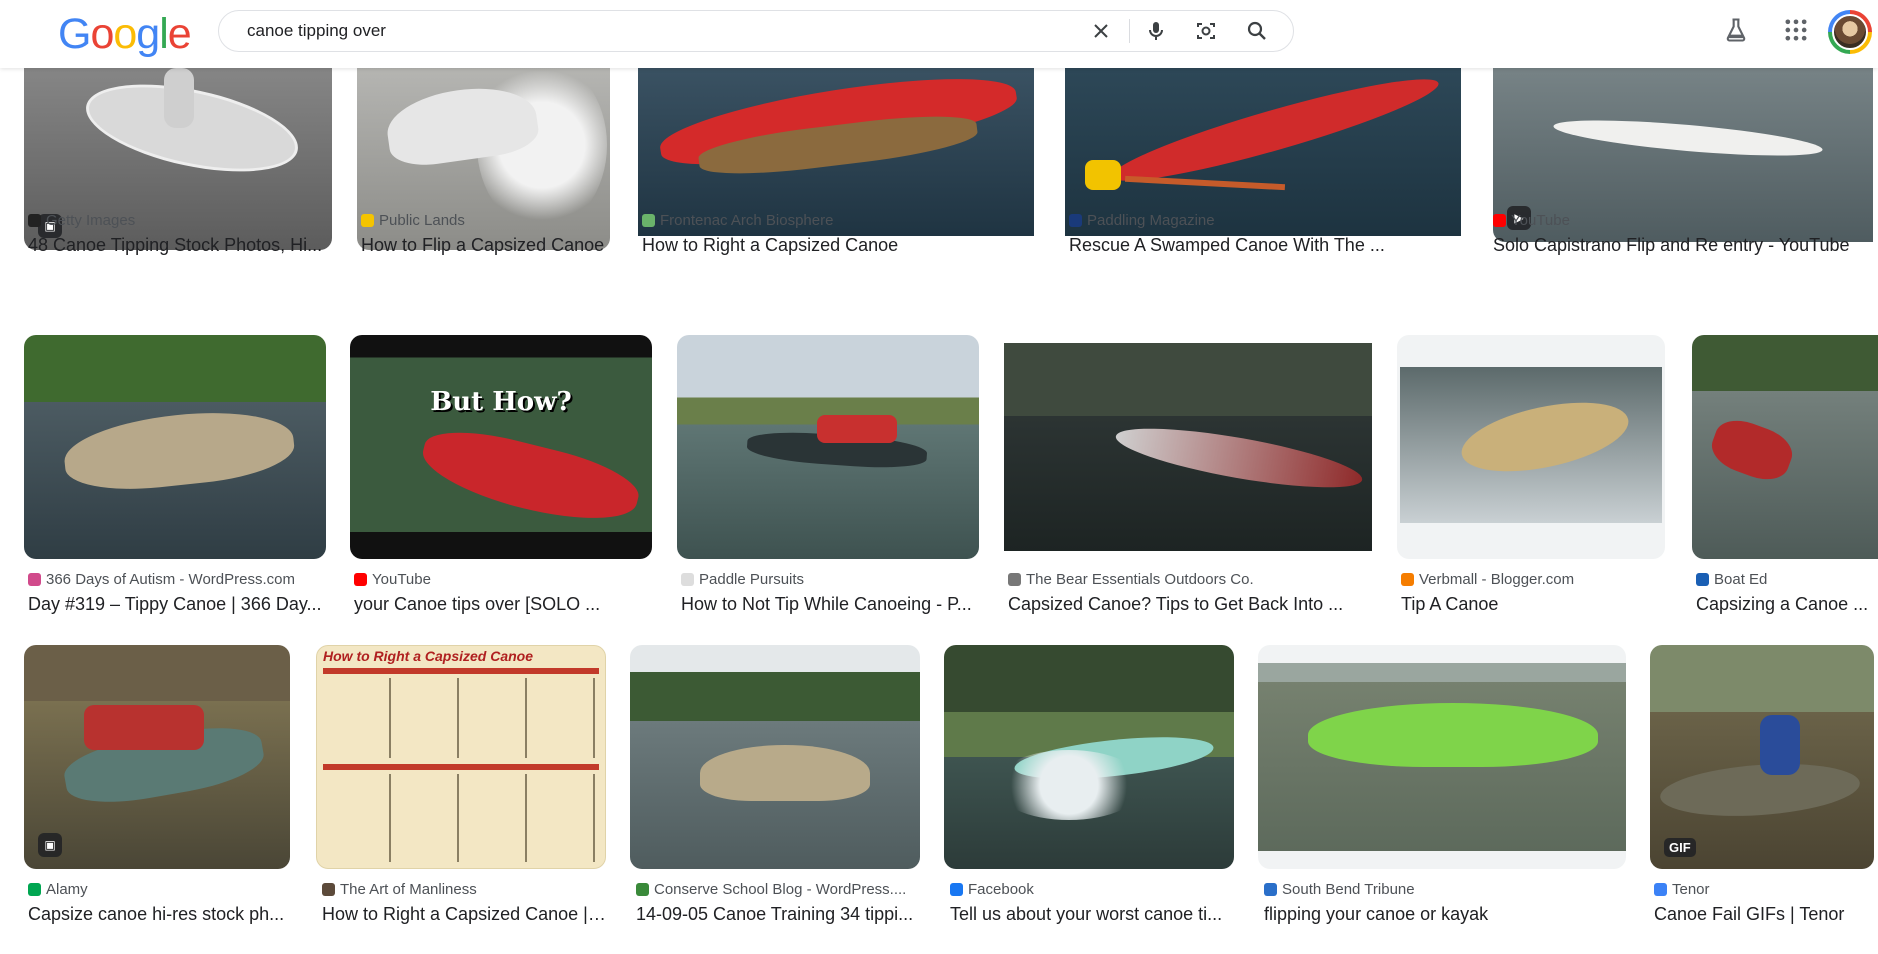 The height and width of the screenshot is (954, 1878). I want to click on result-thumbnail: How to Right a Capsized Canoe, so click(461, 757).